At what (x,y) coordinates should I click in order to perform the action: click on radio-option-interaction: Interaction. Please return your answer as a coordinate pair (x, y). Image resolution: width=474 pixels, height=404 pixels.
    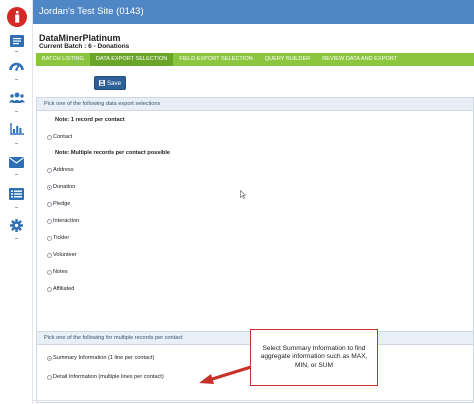
    Looking at the image, I should click on (63, 221).